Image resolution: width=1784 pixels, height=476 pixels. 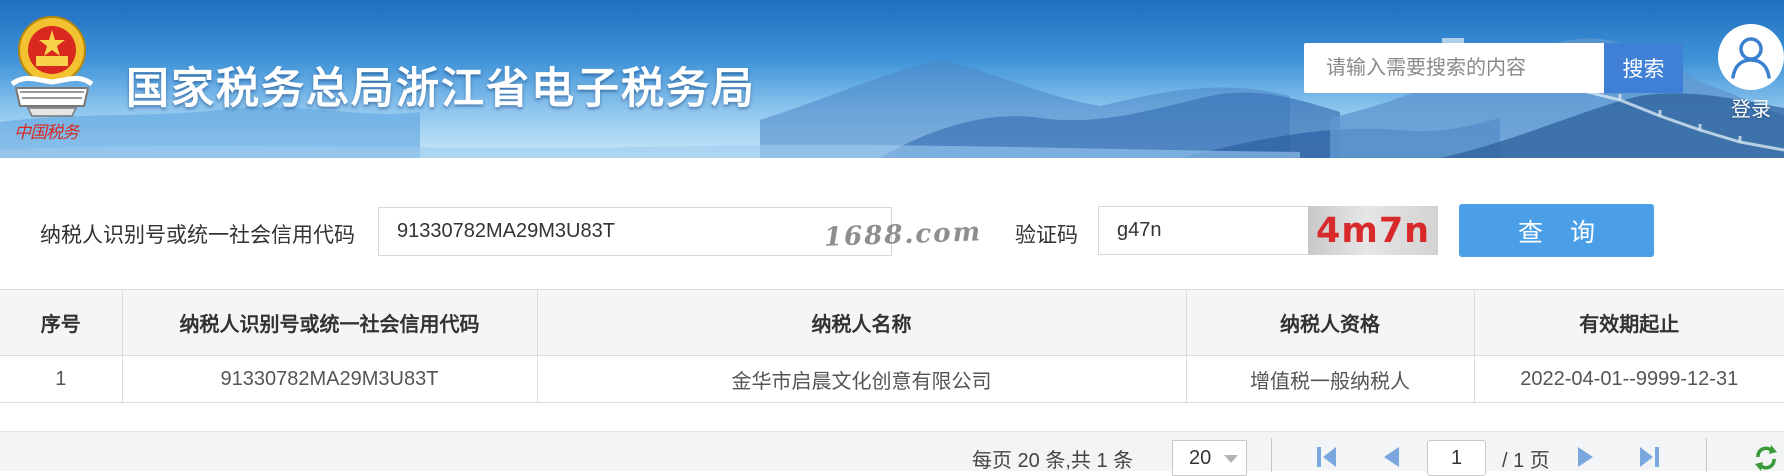 I want to click on col-header-validity: 有效期起止, so click(x=1629, y=322).